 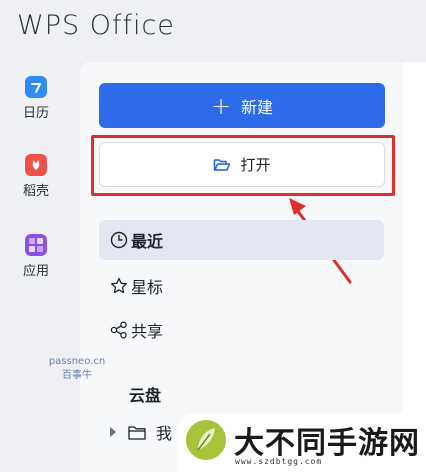 I want to click on rail-label-apps: 应用, so click(x=35, y=271).